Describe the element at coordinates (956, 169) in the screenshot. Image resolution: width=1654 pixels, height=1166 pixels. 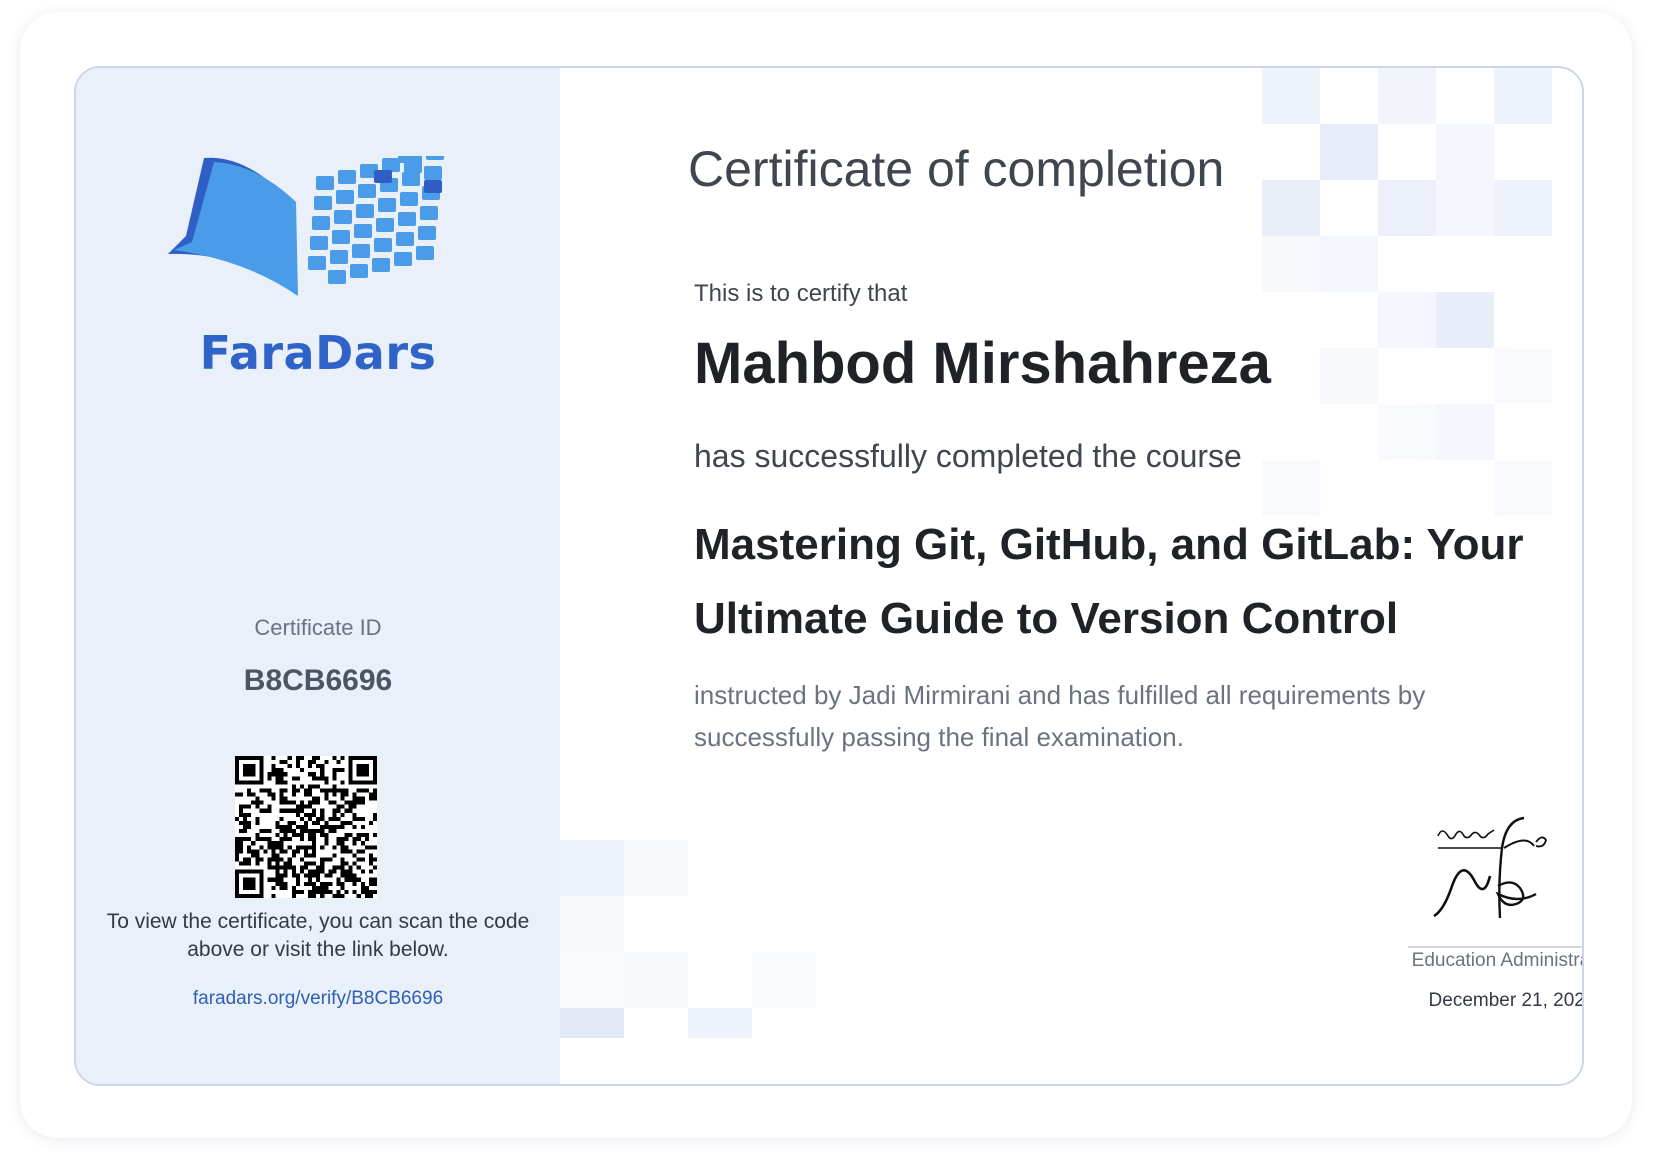
I see `certificate-title: Certificate of completion` at that location.